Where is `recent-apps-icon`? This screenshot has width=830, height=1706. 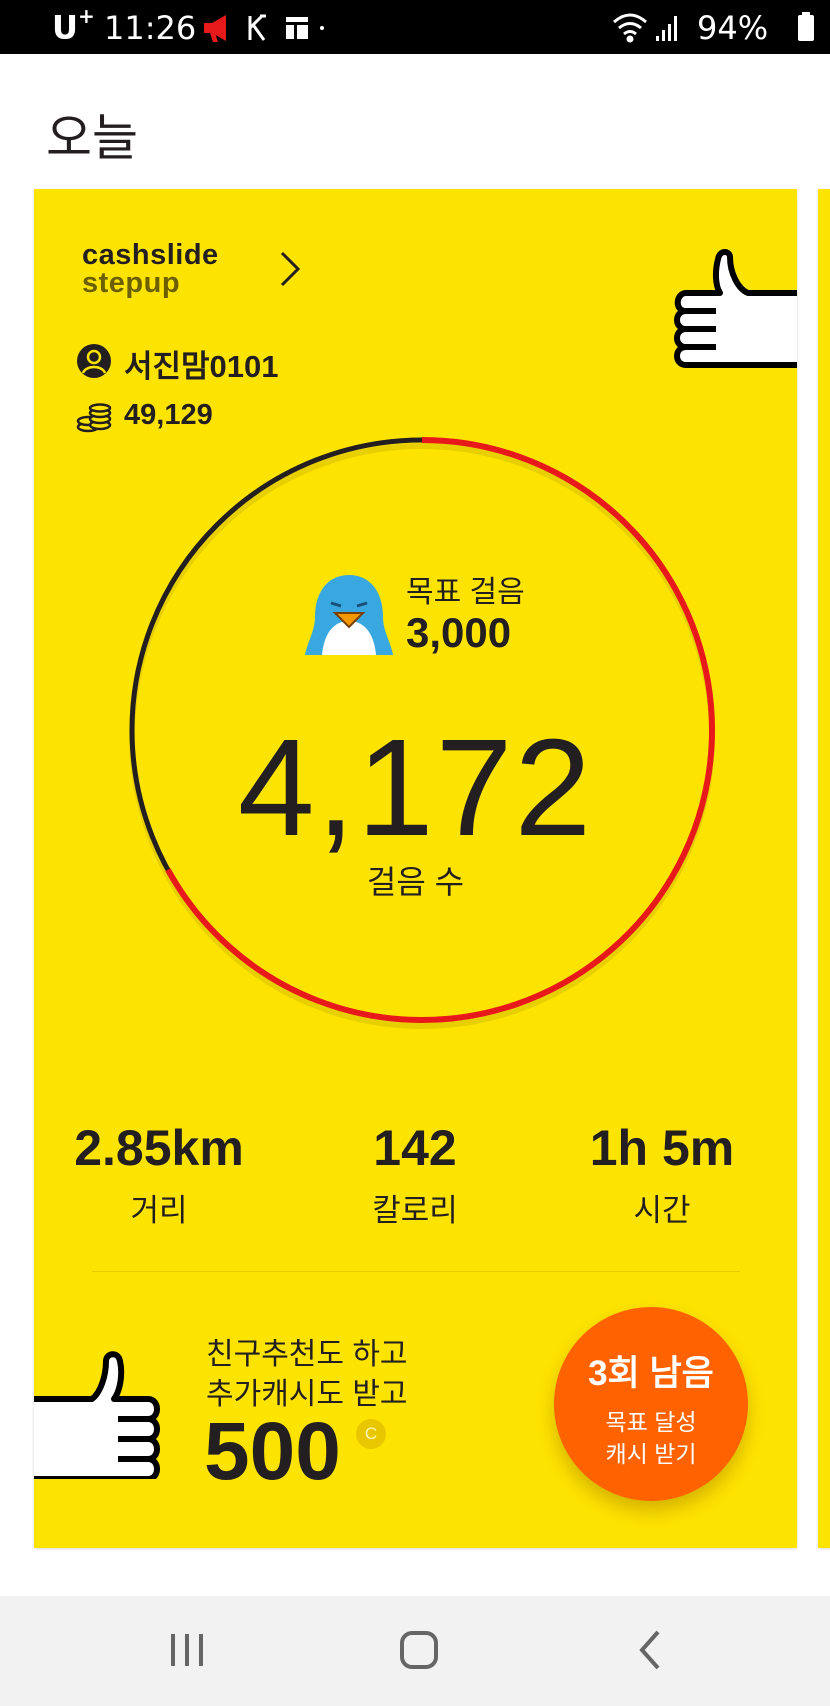 recent-apps-icon is located at coordinates (187, 1650).